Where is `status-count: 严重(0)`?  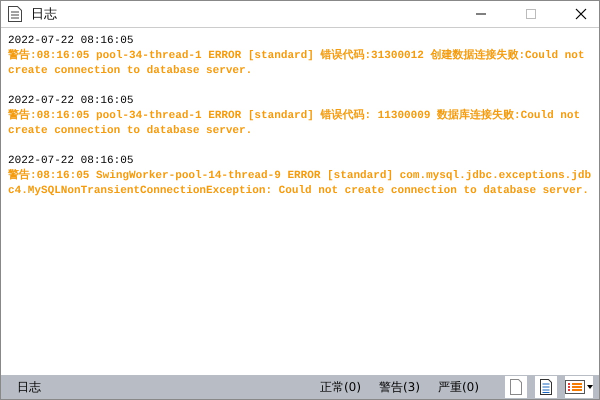 status-count: 严重(0) is located at coordinates (458, 387).